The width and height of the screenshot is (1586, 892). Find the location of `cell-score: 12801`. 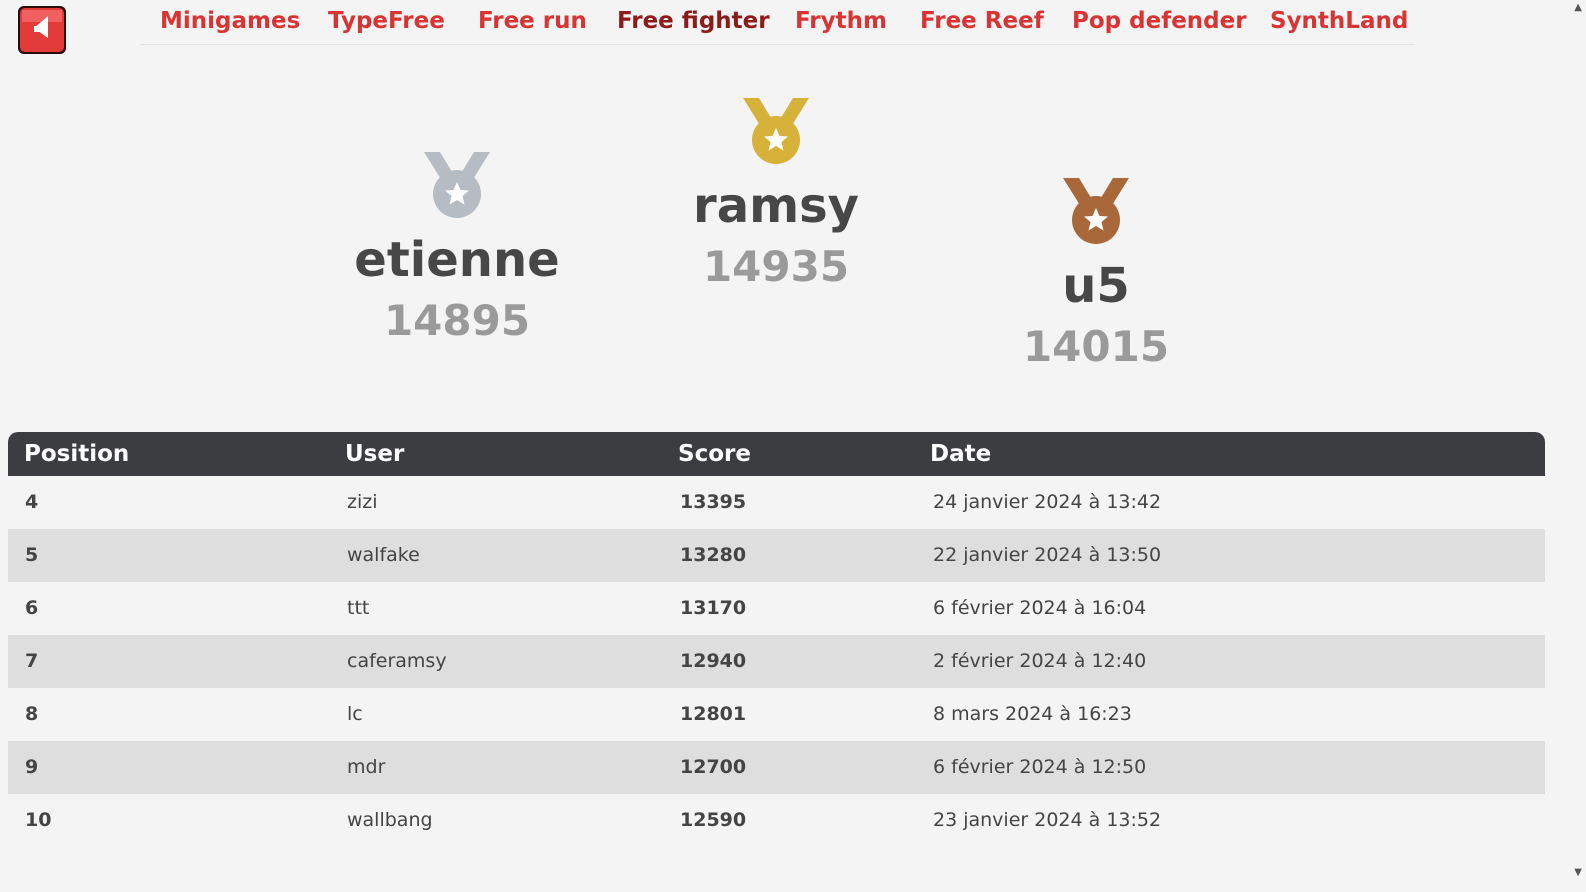

cell-score: 12801 is located at coordinates (713, 714).